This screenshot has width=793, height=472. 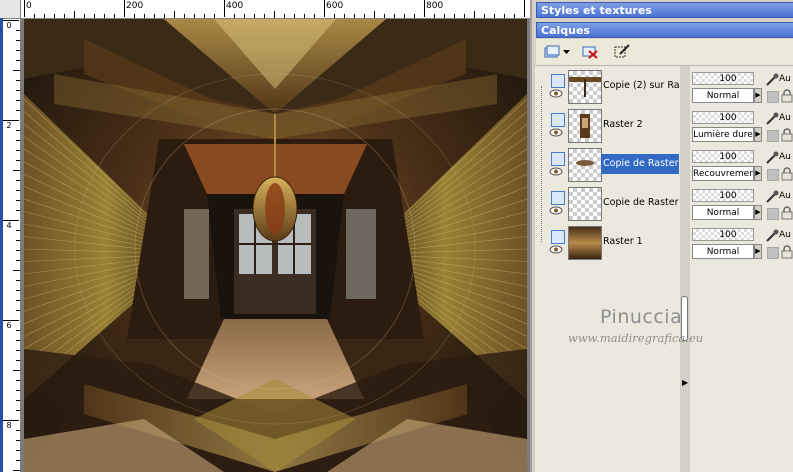 I want to click on horizontal-ruler: 0 200 400 600 800, so click(x=265, y=9).